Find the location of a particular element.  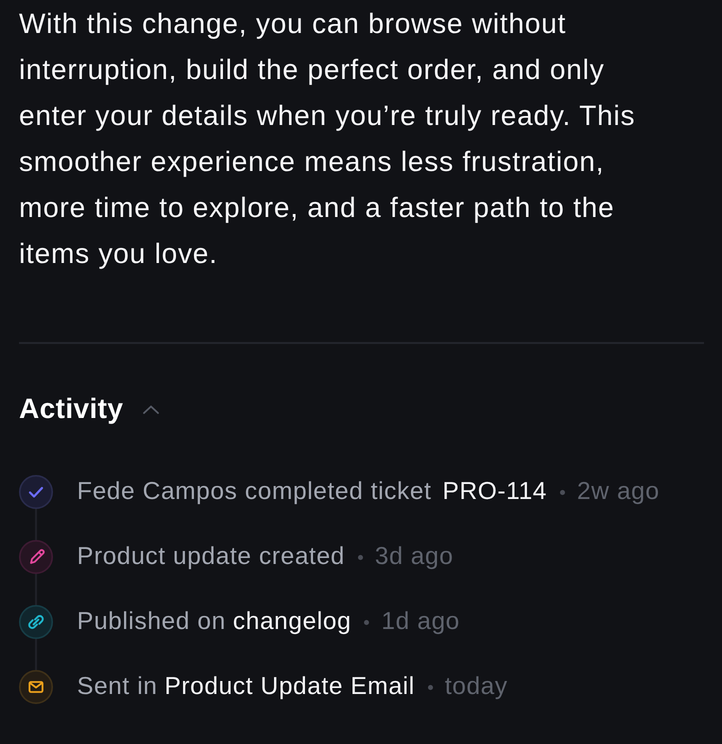

collapse-caret-icon is located at coordinates (151, 410).